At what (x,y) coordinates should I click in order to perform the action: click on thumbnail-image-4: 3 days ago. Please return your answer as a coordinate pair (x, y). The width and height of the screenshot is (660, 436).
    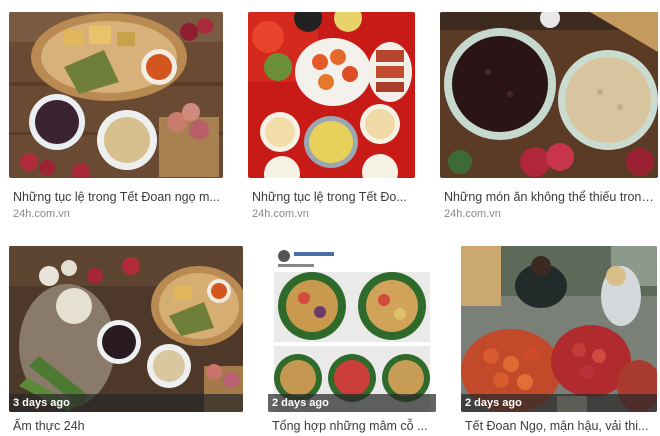
    Looking at the image, I should click on (126, 329).